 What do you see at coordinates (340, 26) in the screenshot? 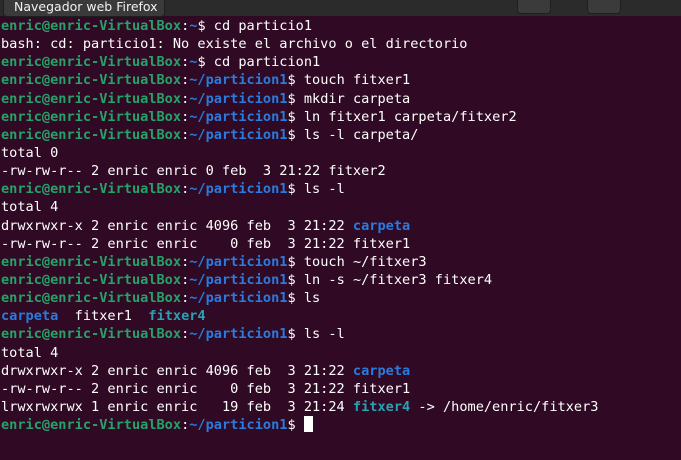
I see `terminal-line: enric@enric-VirtualBox:~$ cd particio1` at bounding box center [340, 26].